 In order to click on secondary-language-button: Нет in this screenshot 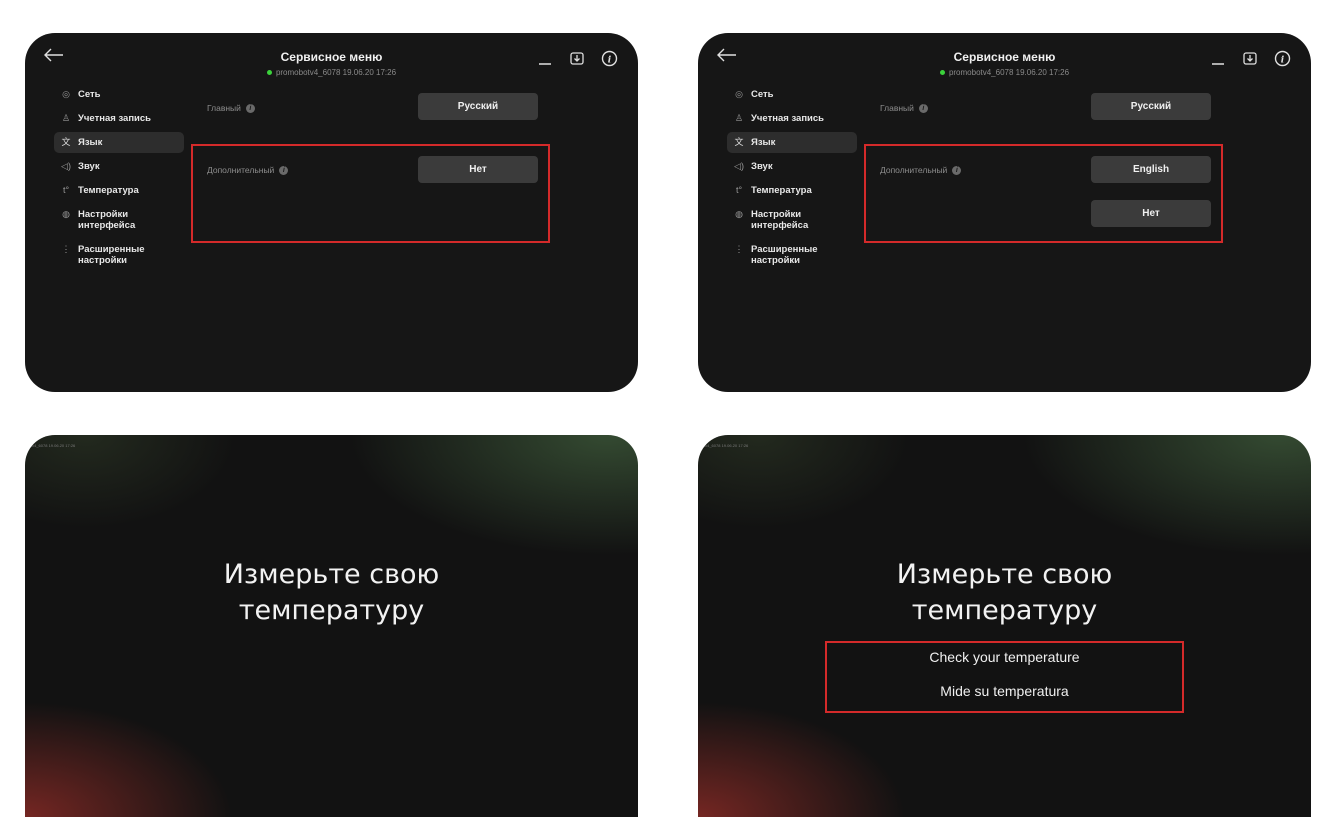, I will do `click(478, 169)`.